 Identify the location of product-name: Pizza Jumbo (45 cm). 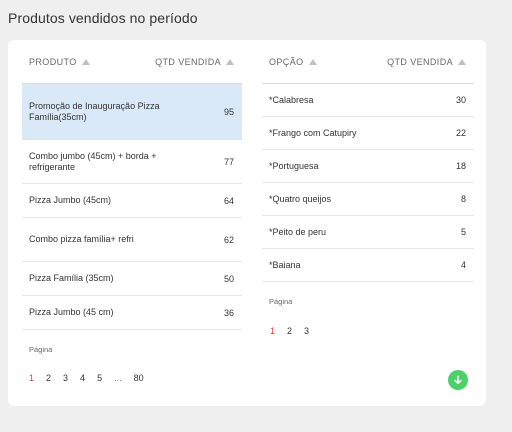
(71, 312).